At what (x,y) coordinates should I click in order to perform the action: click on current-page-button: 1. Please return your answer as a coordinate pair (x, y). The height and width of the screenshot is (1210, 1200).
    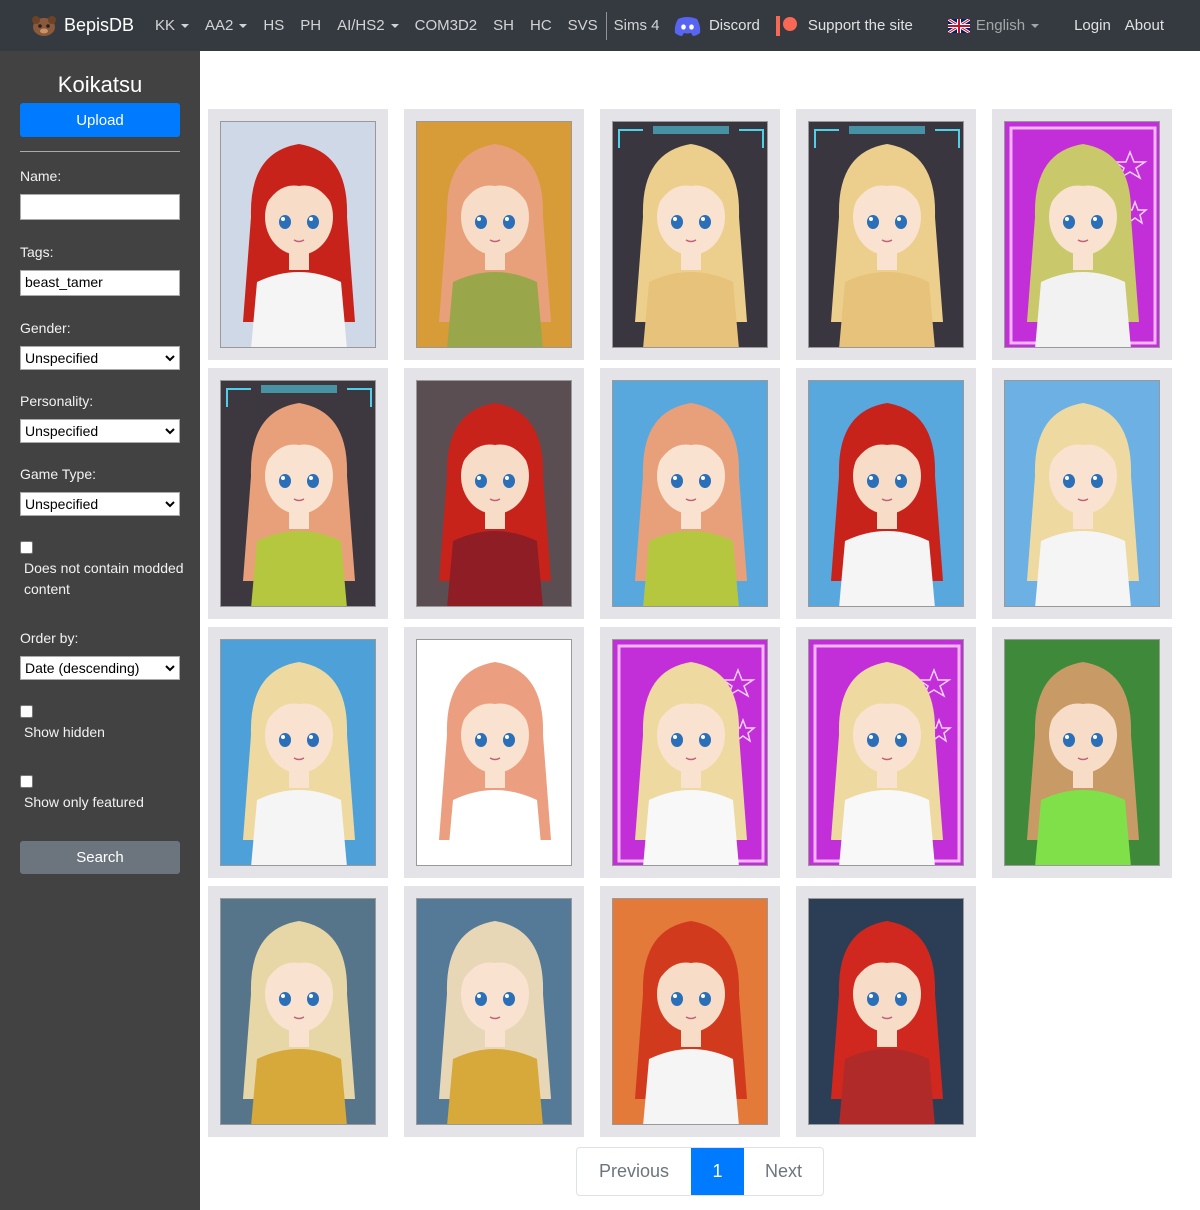
    Looking at the image, I should click on (717, 1171).